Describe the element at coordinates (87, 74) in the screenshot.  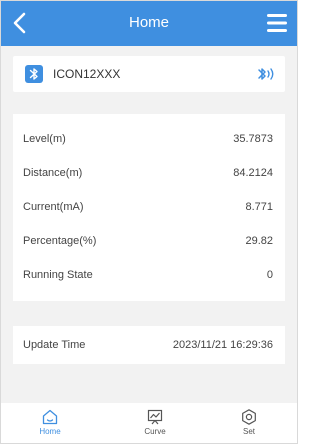
I see `device-name: ICON12XXX` at that location.